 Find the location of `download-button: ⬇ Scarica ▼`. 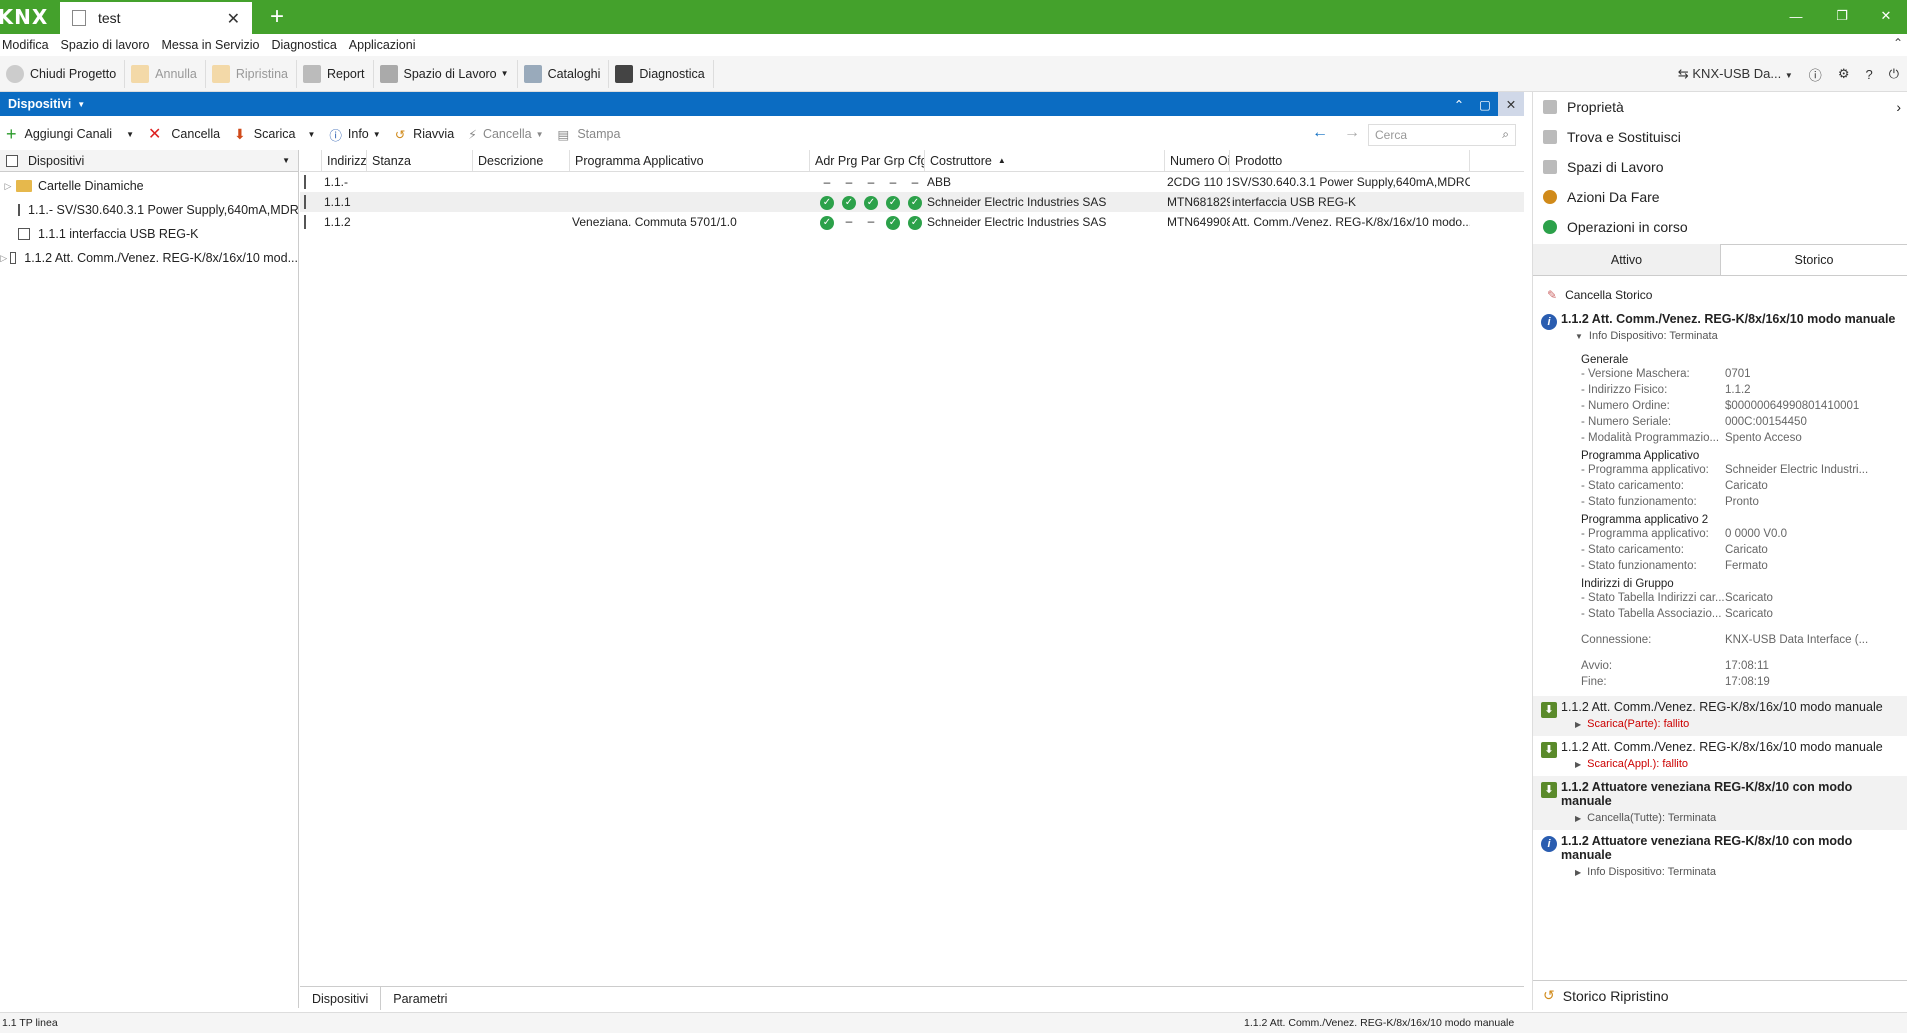

download-button: ⬇ Scarica ▼ is located at coordinates (275, 134).